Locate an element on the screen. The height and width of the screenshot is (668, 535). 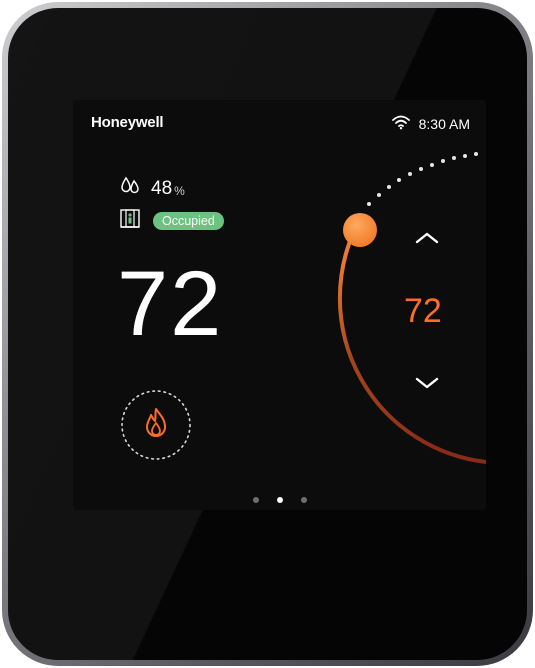
decrease-setpoint-button is located at coordinates (427, 383).